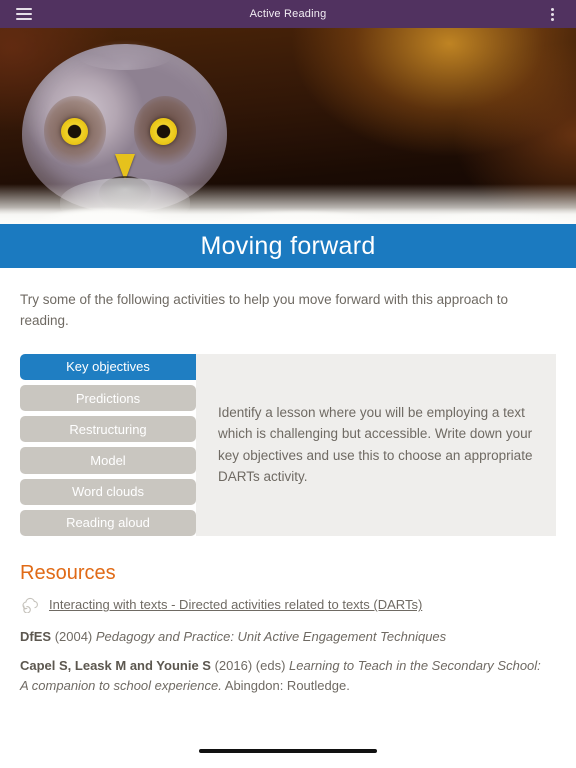 This screenshot has height=768, width=576. Describe the element at coordinates (250, 665) in the screenshot. I see `reference-year: (2016) (eds)` at that location.